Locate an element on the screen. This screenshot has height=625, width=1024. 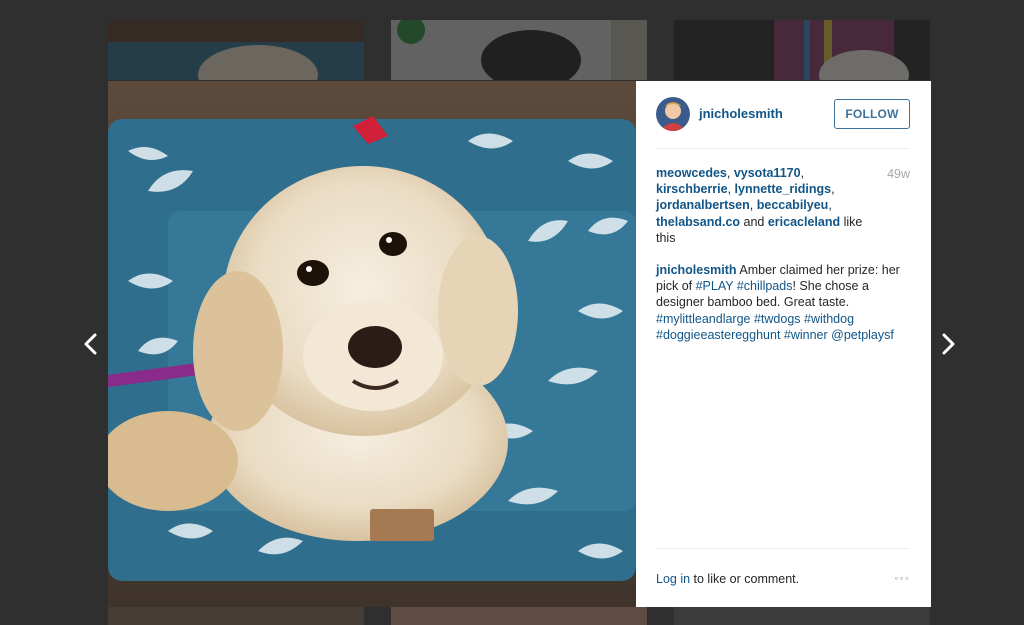
liker-link: lynnette_ridings is located at coordinates (783, 189).